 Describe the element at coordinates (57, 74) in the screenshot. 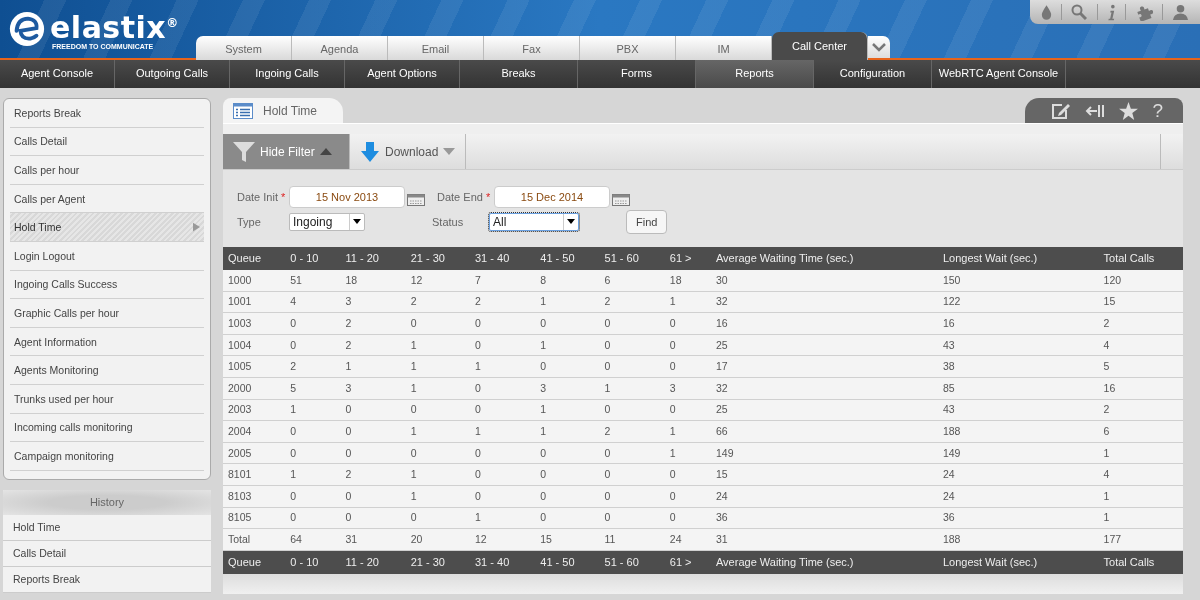

I see `submenu-item: Agent Console` at that location.